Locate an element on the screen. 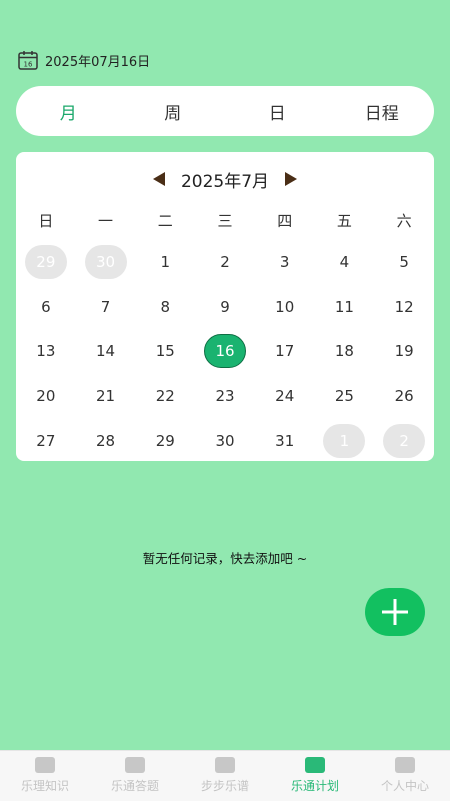  music-theory-icon is located at coordinates (45, 765).